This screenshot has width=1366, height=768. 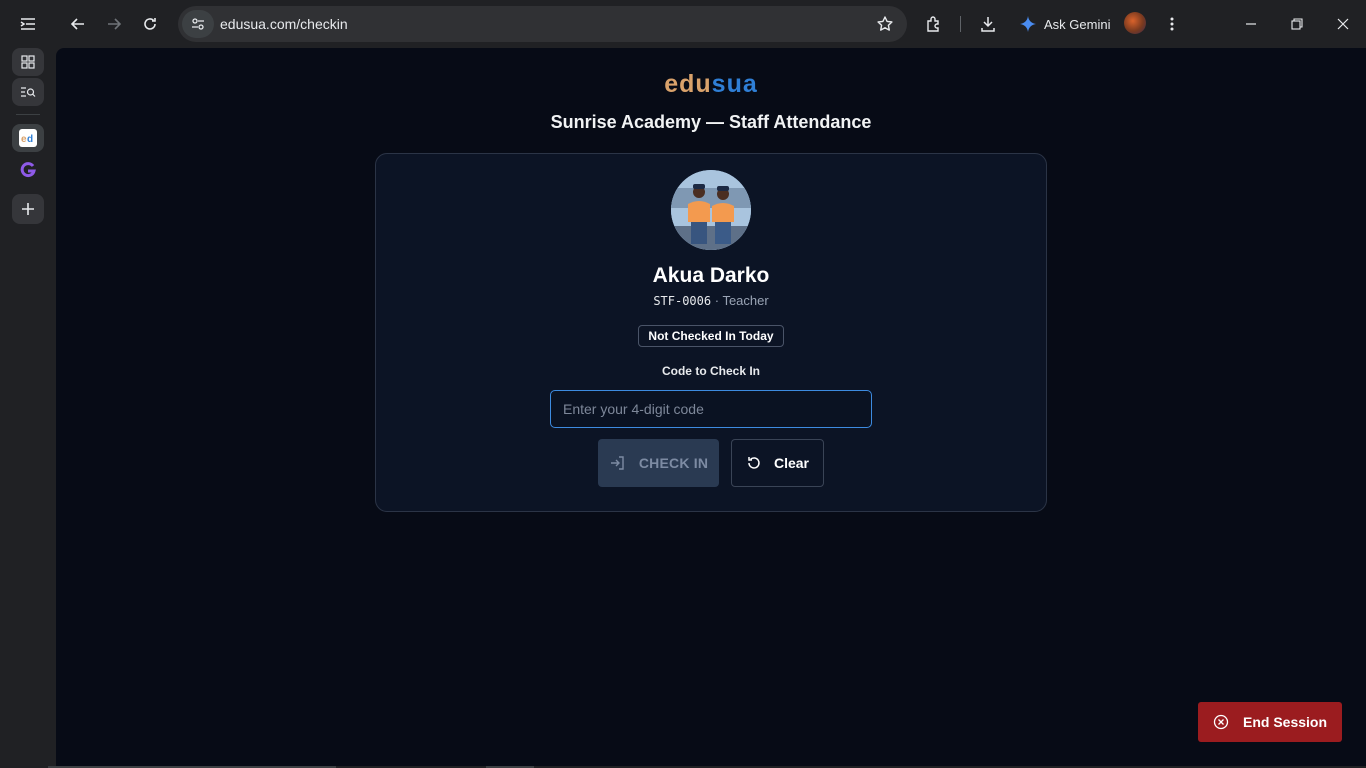 I want to click on check-in-label: CHECK IN, so click(x=673, y=463).